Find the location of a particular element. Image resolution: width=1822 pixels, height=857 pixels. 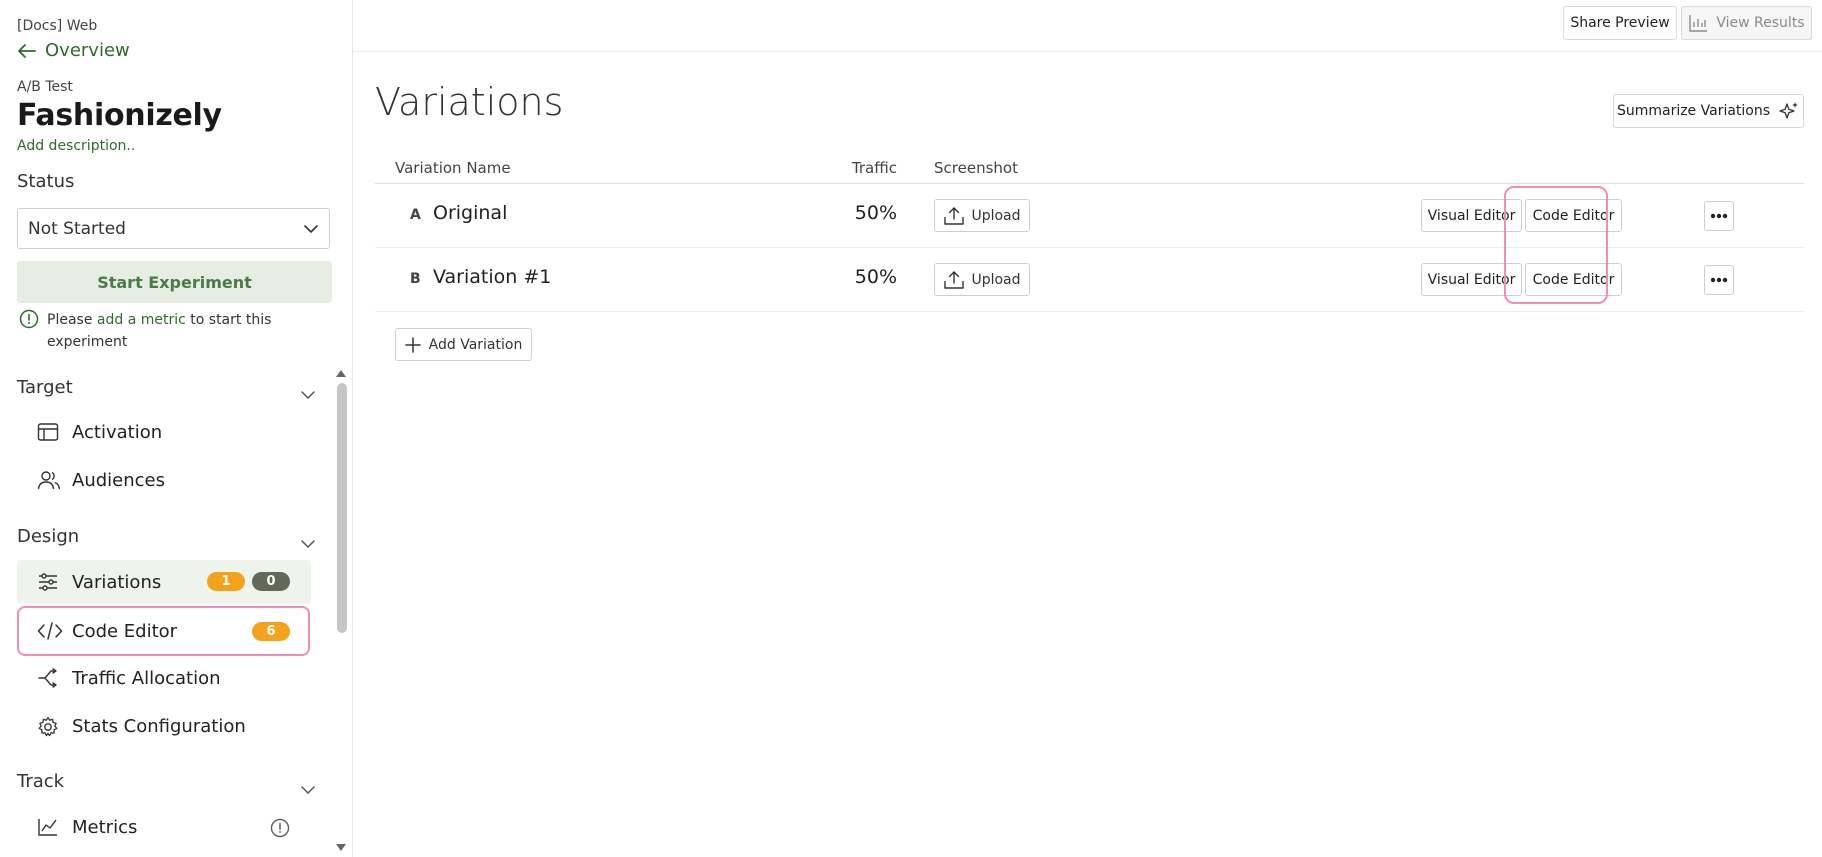

sidebar-item-label: Stats Configuration is located at coordinates (159, 726).